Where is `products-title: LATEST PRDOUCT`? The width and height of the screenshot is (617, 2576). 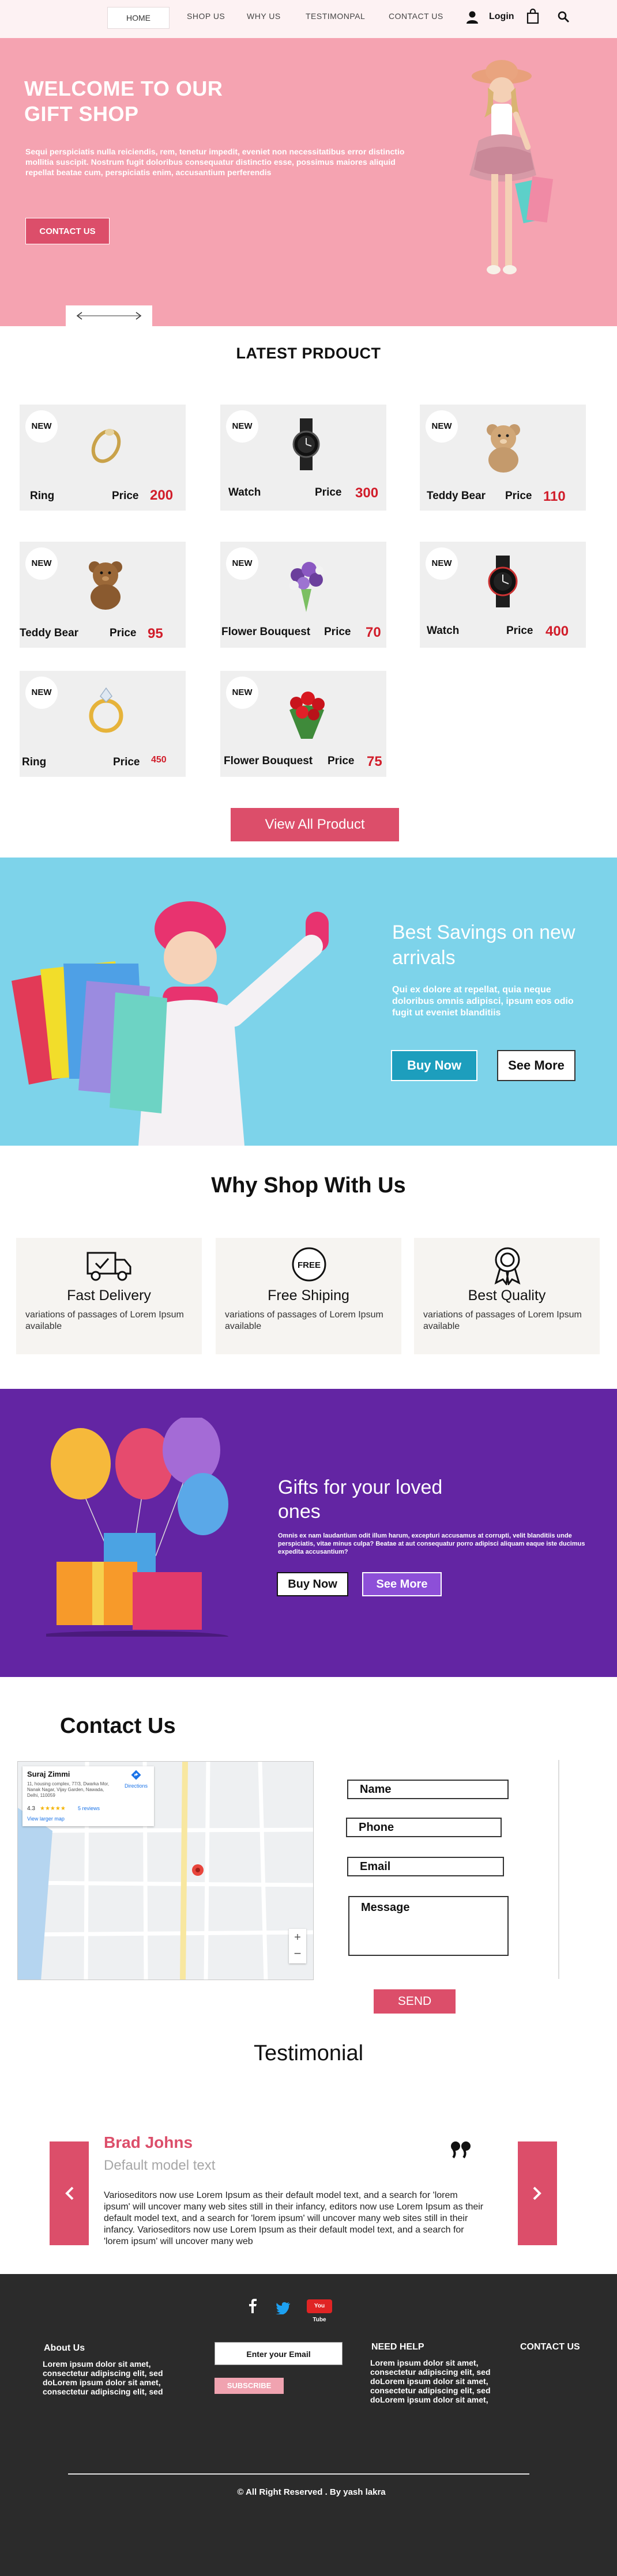
products-title: LATEST PRDOUCT is located at coordinates (308, 353).